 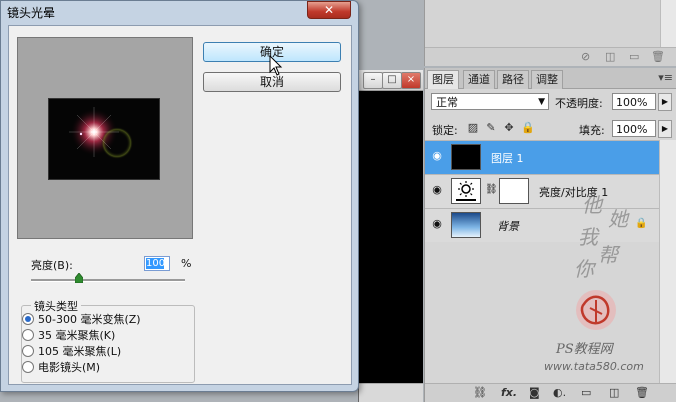 I want to click on lock-transparency-icon: ▨, so click(x=473, y=128).